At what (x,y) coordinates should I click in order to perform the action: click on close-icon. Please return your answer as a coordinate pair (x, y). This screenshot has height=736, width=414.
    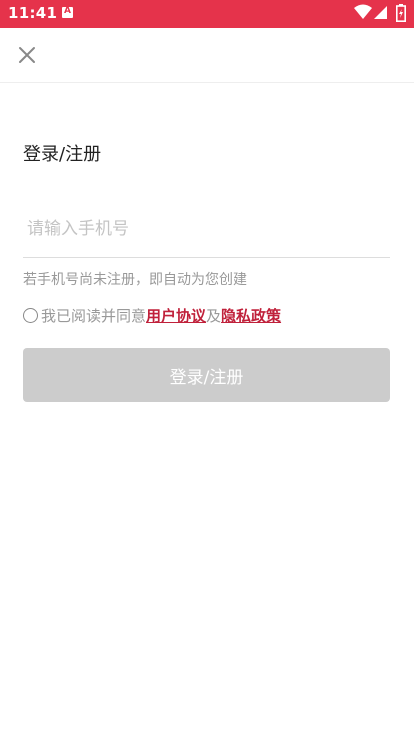
    Looking at the image, I should click on (27, 55).